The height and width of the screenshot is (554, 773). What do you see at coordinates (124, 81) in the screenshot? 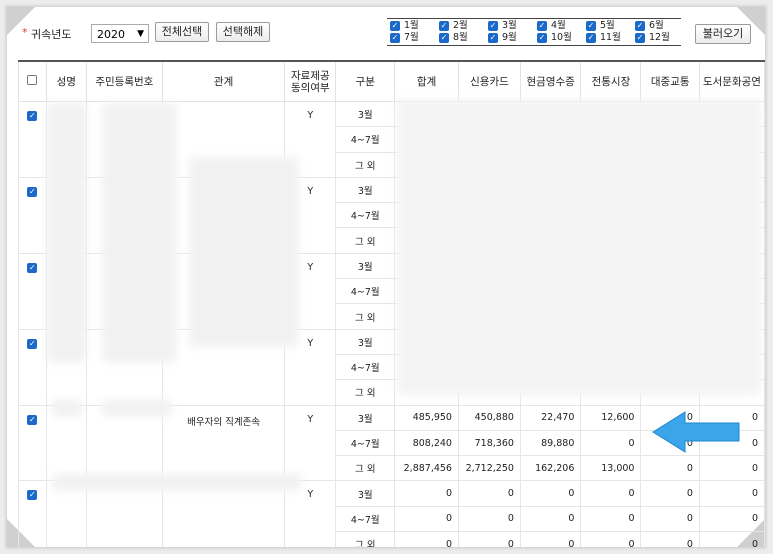
I see `header-resident-number: 주민등록번호` at bounding box center [124, 81].